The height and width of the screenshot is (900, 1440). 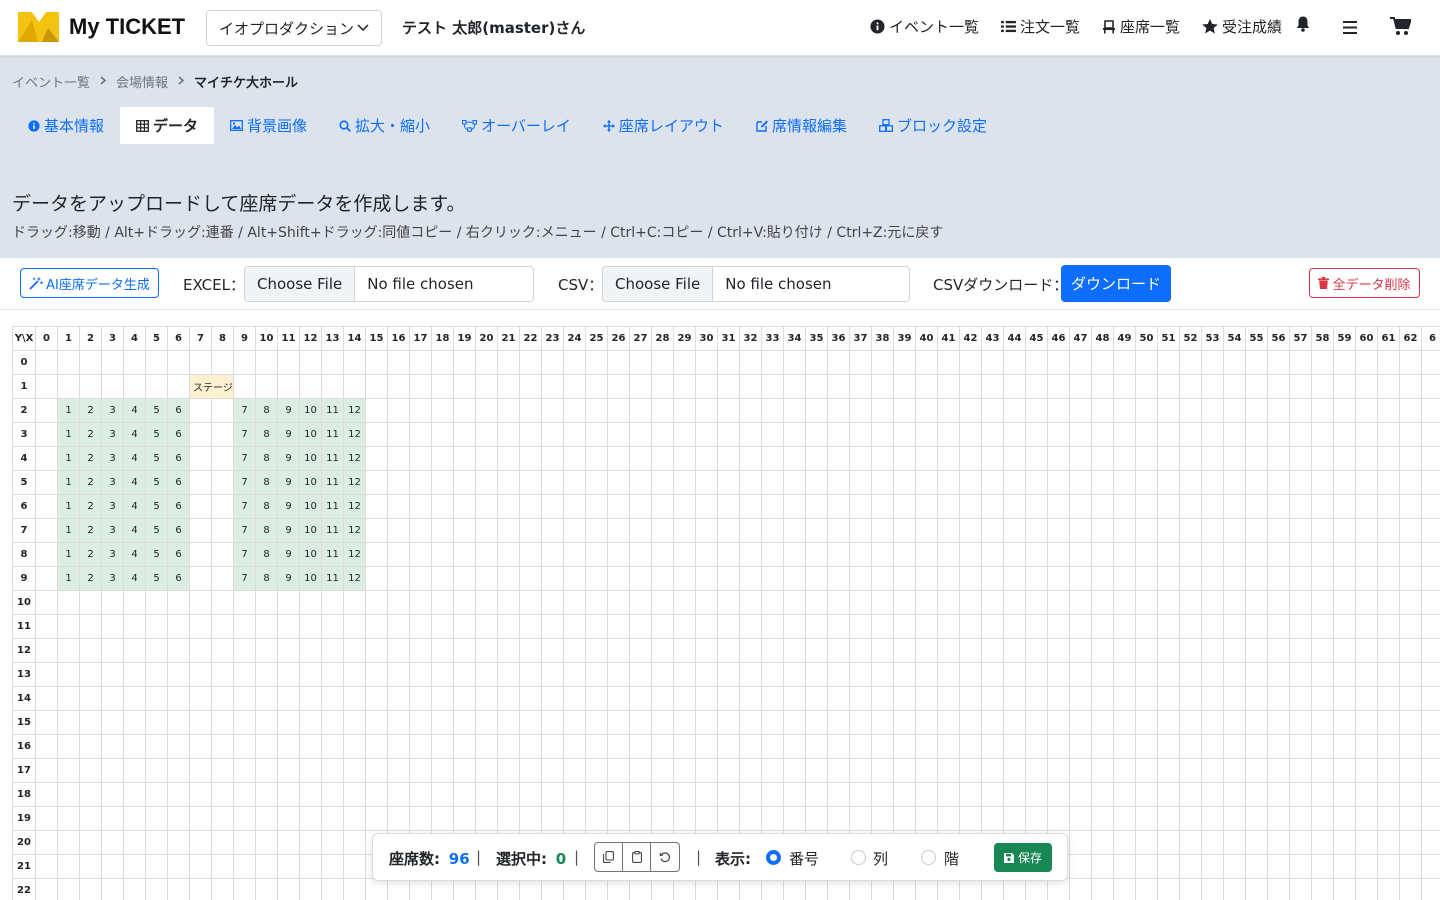 What do you see at coordinates (289, 555) in the screenshot?
I see `seat-cell: 9` at bounding box center [289, 555].